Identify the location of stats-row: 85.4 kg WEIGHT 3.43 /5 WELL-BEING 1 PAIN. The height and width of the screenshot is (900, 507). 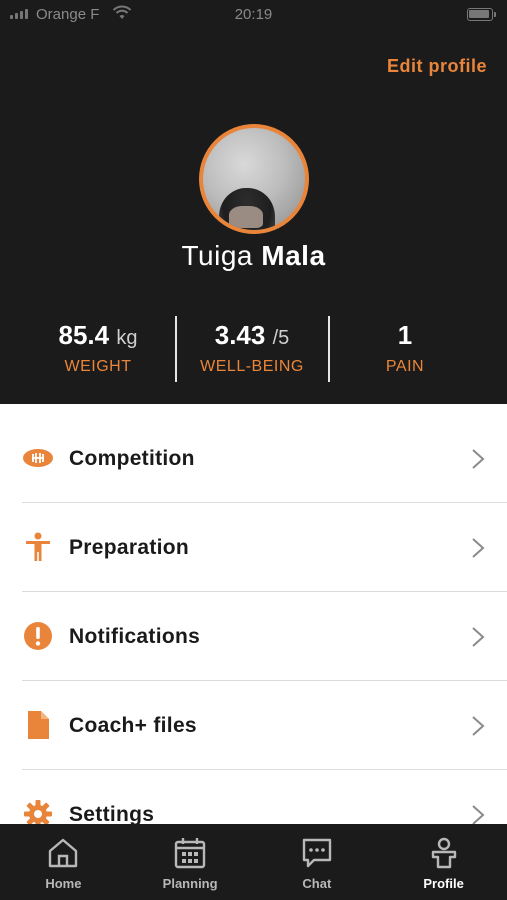
(253, 348).